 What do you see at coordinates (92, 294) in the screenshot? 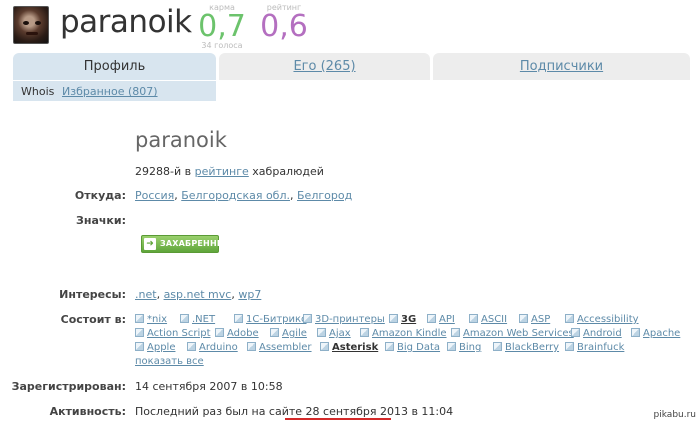
I see `interests-label: Интересы:` at bounding box center [92, 294].